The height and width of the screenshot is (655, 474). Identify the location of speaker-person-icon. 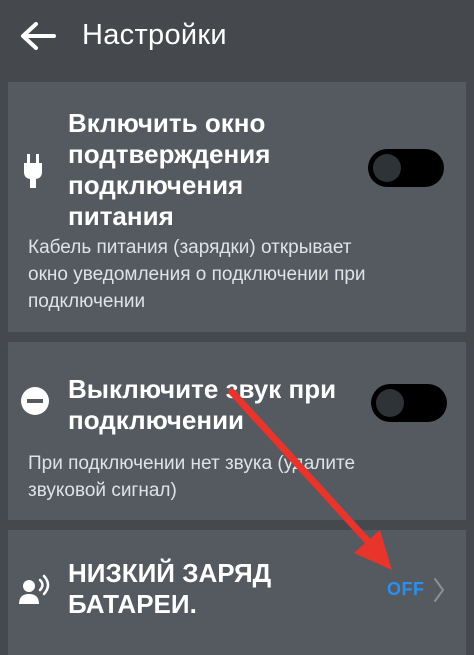
(34, 589).